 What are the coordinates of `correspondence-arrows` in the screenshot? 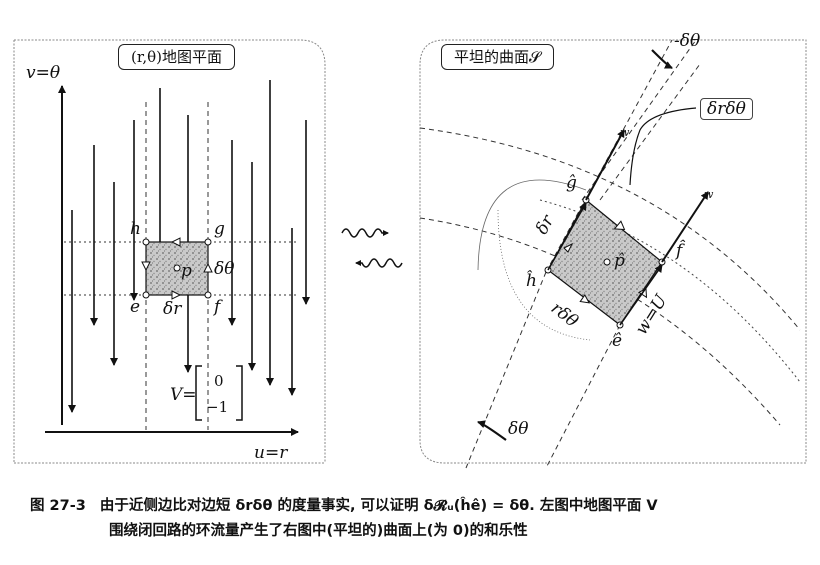 It's located at (372, 248).